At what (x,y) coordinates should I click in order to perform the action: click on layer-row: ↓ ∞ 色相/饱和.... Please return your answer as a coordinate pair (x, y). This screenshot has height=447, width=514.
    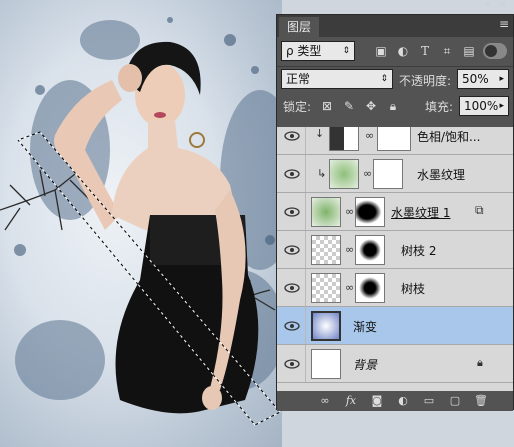
    Looking at the image, I should click on (395, 141).